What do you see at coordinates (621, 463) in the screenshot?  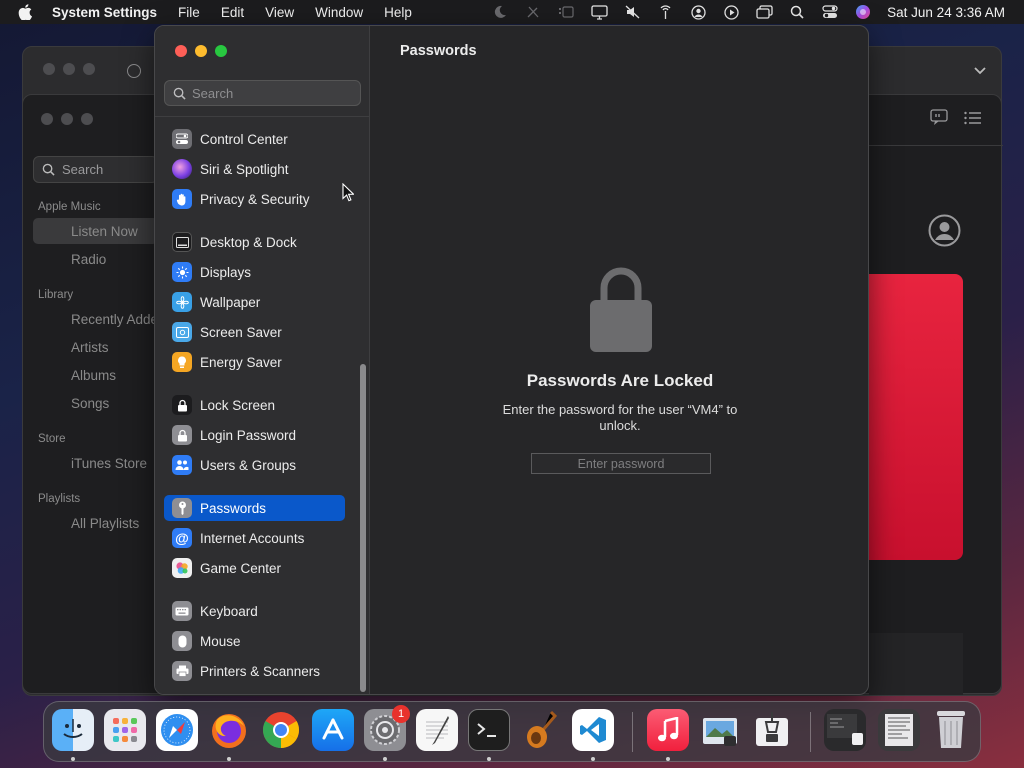 I see `password-input` at bounding box center [621, 463].